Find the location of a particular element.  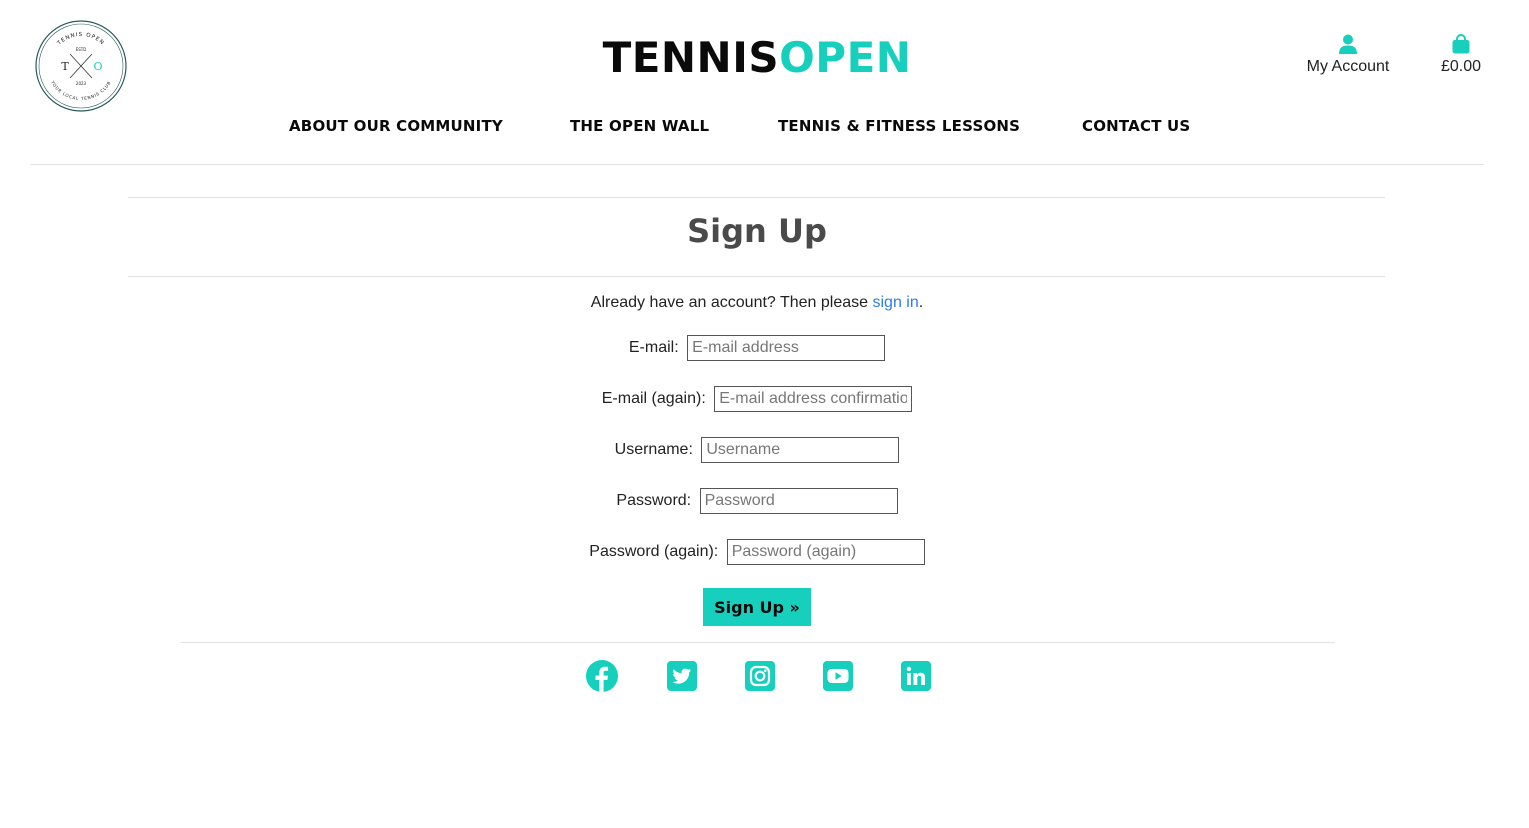

username-field is located at coordinates (800, 450).